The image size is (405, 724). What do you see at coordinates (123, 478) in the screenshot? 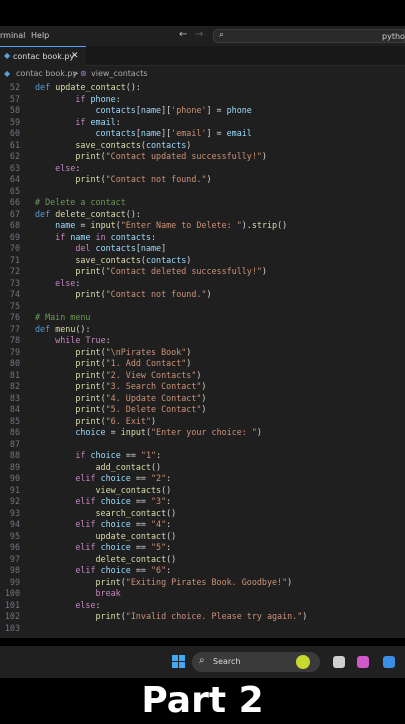
I see `code-text: elif choice == "2":` at bounding box center [123, 478].